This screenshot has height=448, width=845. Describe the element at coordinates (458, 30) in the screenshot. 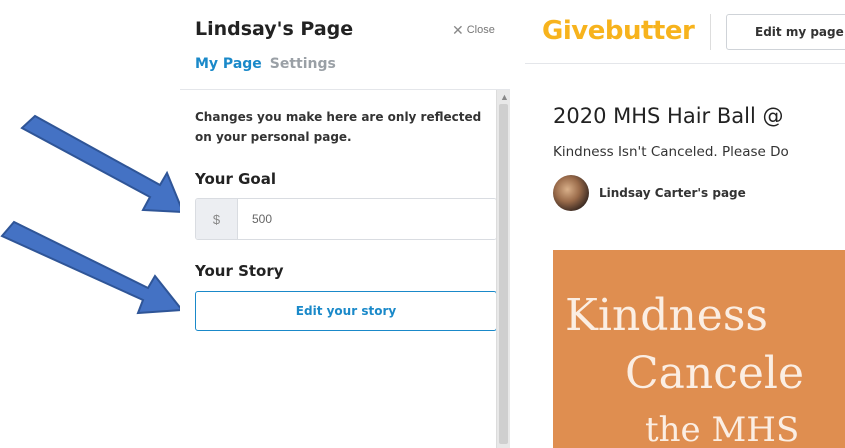

I see `close-icon: ✕` at that location.